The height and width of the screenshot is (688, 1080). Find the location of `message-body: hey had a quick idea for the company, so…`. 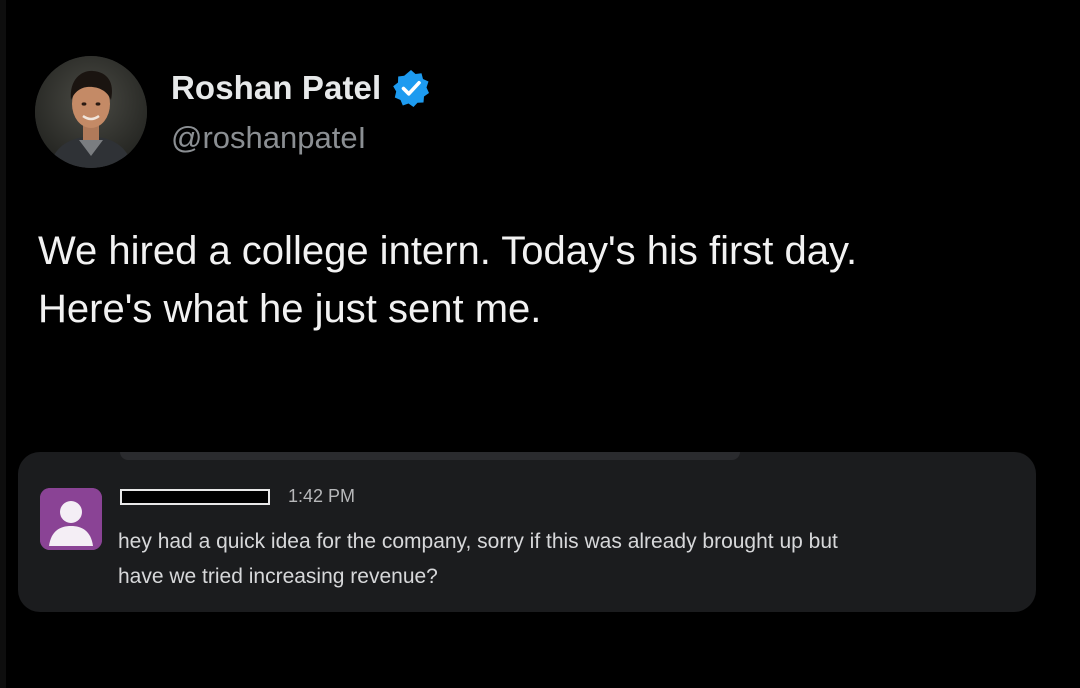

message-body: hey had a quick idea for the company, so… is located at coordinates (568, 559).